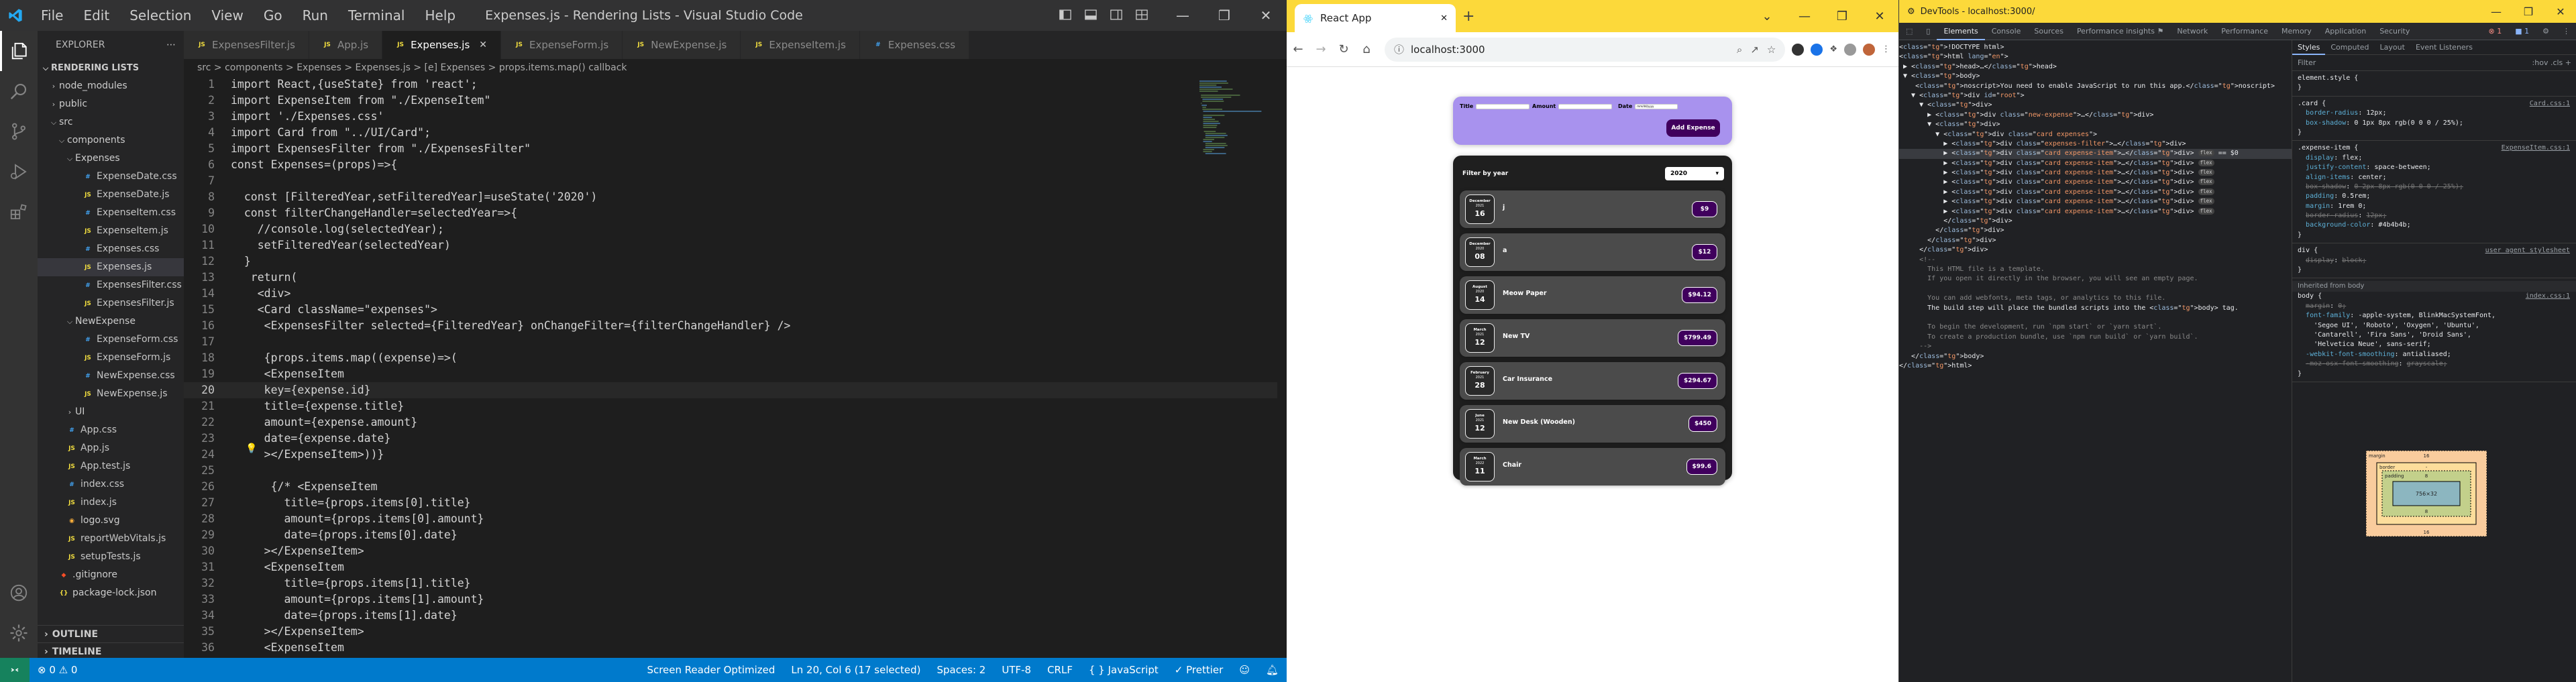 The height and width of the screenshot is (682, 2576). I want to click on toggle-panel-icon, so click(1090, 14).